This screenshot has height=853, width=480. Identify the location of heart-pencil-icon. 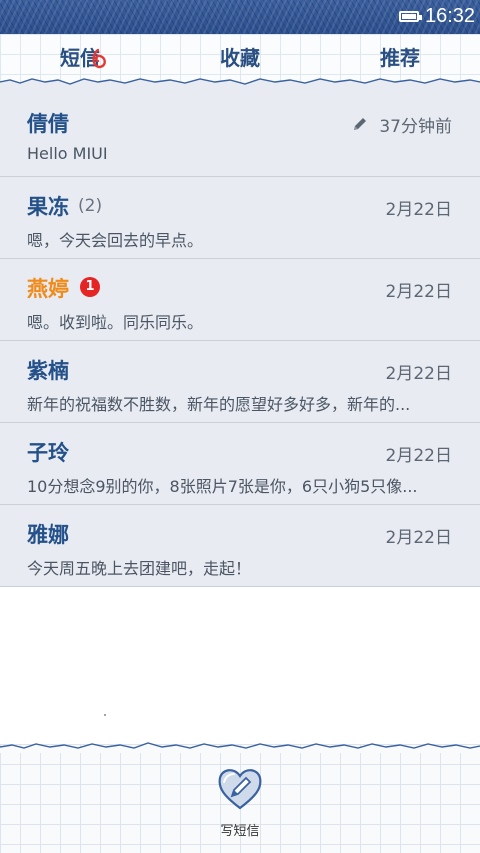
(240, 789).